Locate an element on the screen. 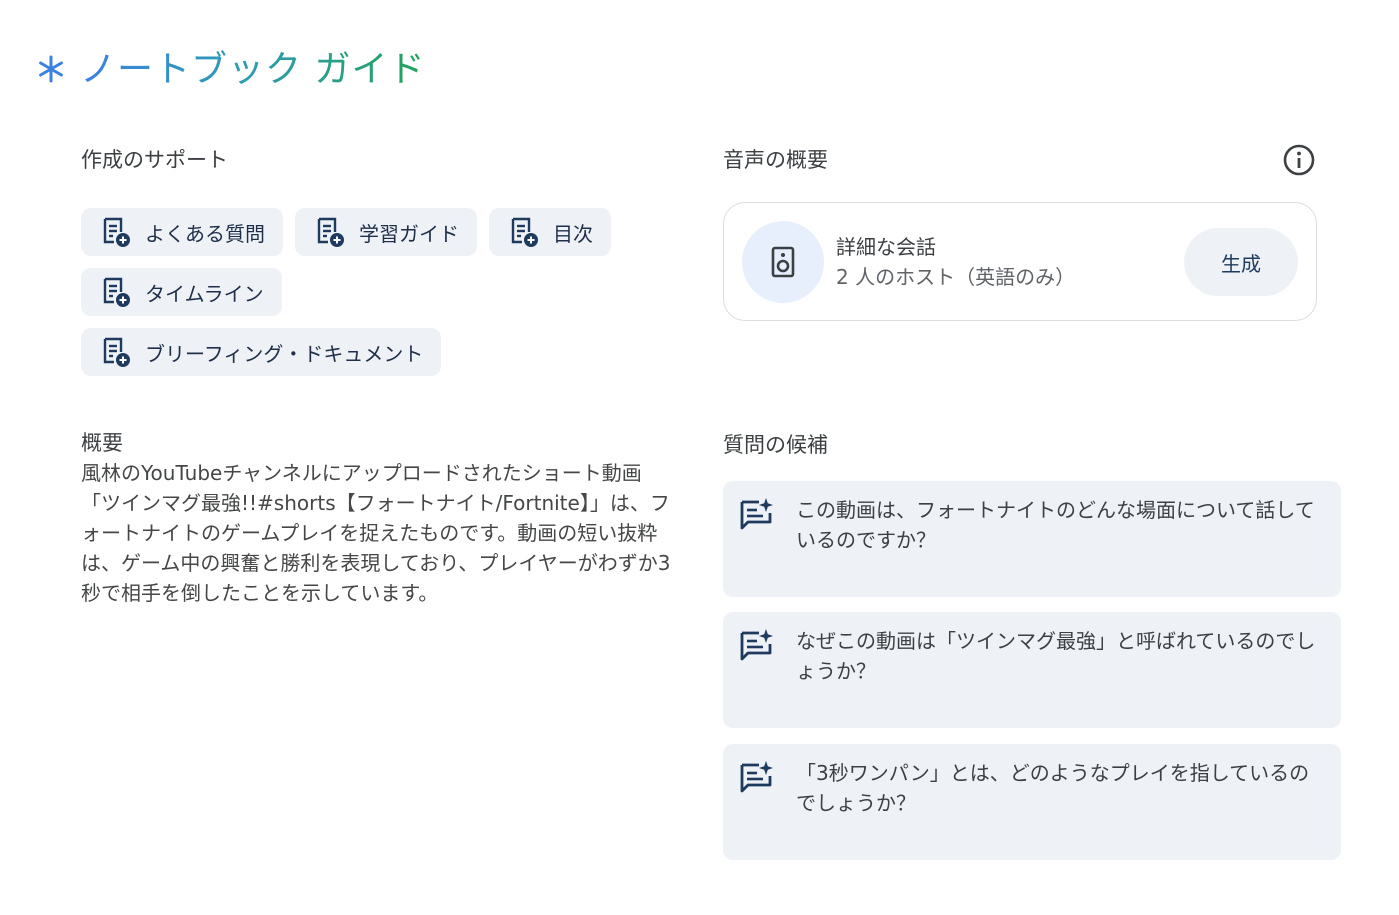 The width and height of the screenshot is (1399, 915). generate-button: 生成 is located at coordinates (1241, 262).